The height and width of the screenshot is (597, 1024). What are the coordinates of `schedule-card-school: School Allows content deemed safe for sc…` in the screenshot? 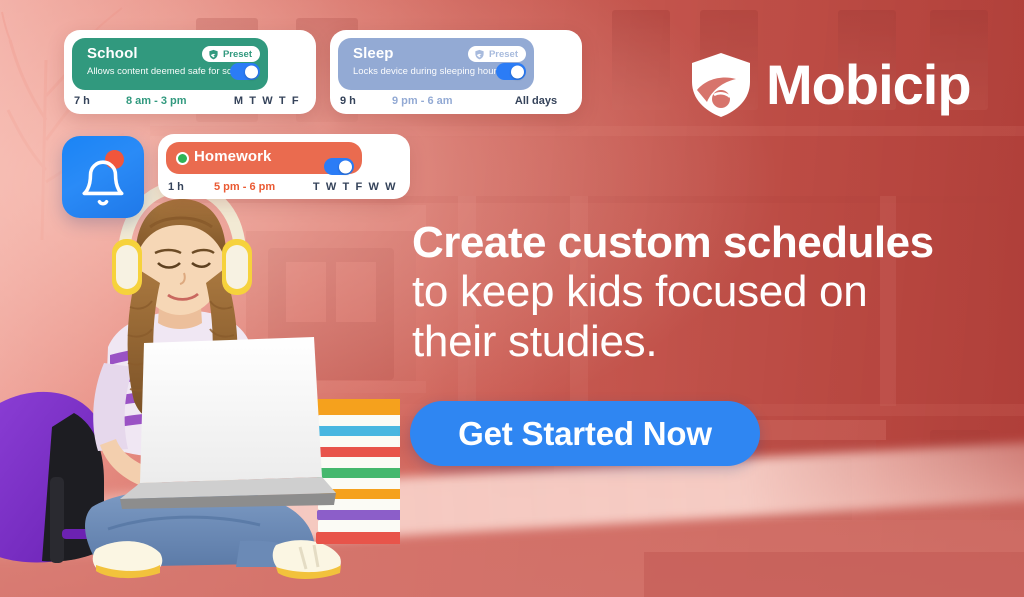 It's located at (190, 72).